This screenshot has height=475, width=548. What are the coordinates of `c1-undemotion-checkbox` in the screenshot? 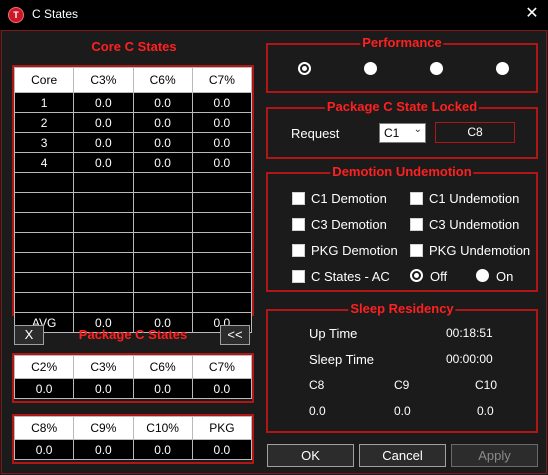 It's located at (416, 198).